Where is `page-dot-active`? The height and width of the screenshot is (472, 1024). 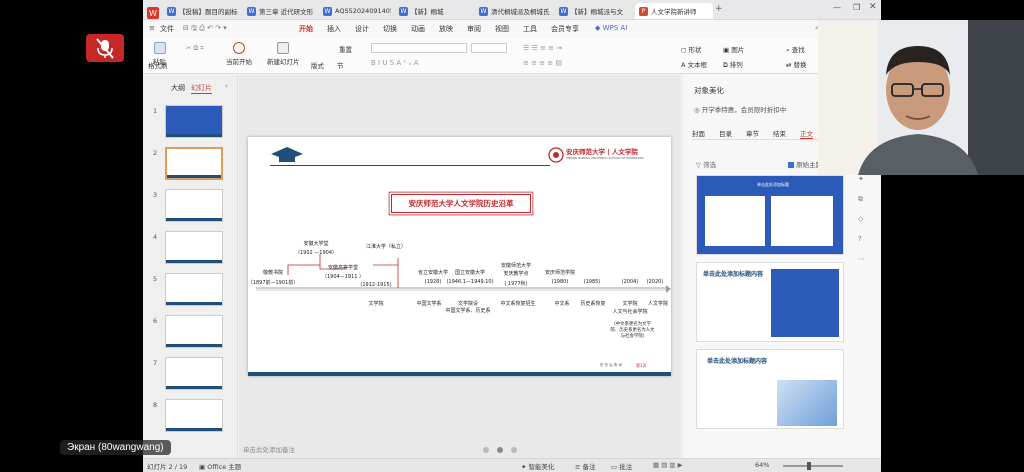 page-dot-active is located at coordinates (500, 450).